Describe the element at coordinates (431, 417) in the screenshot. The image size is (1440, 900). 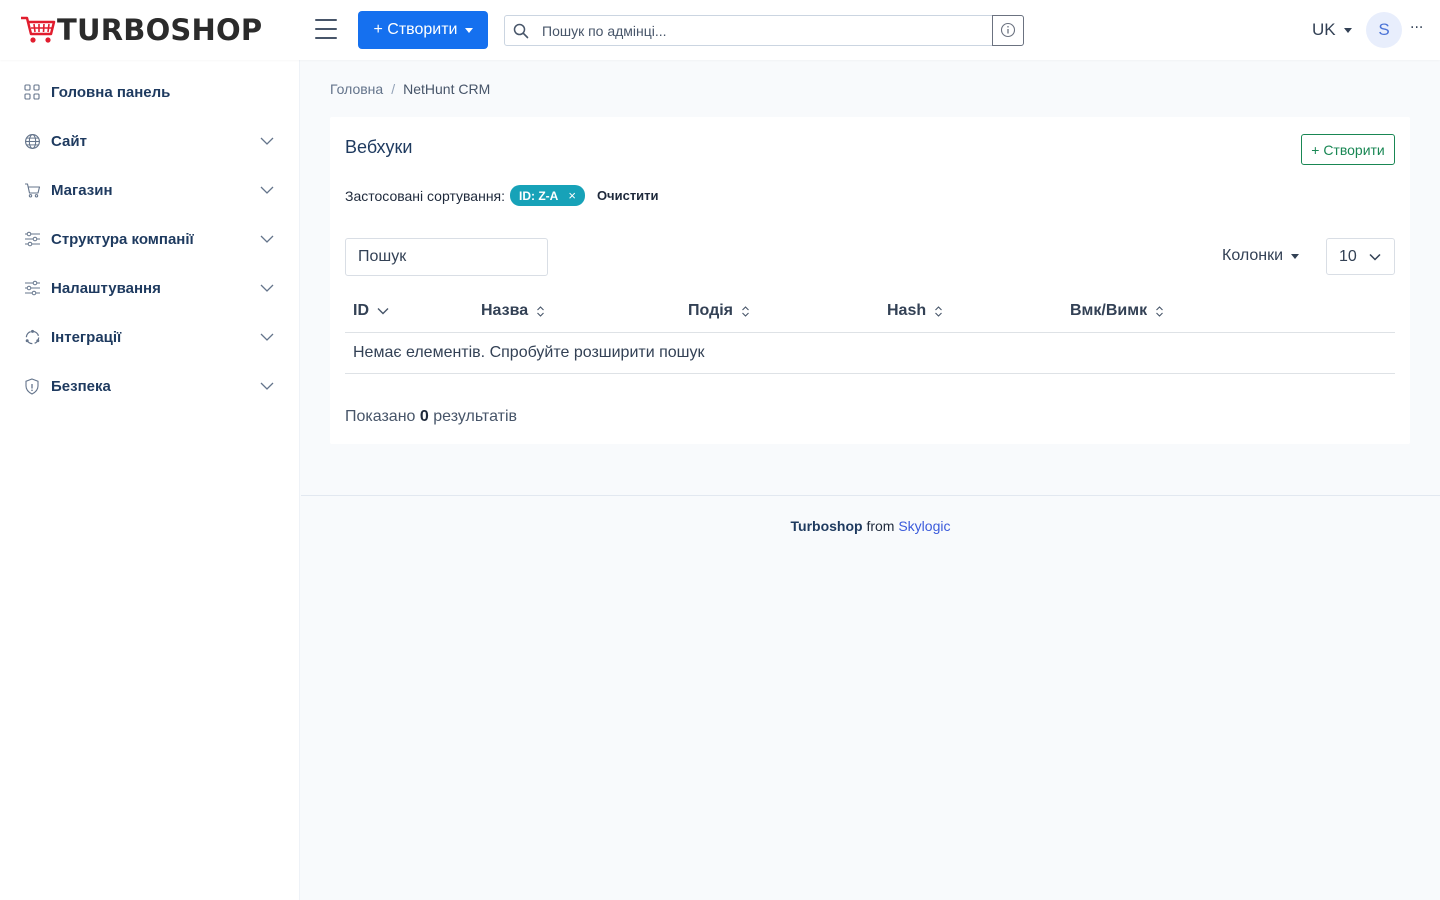
I see `results-summary: Показано 0 результатів` at that location.